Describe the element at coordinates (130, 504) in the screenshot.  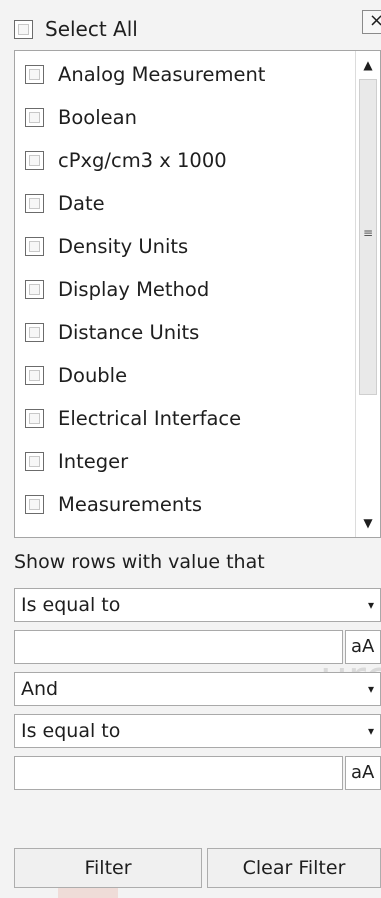
I see `item-label: Measurements` at that location.